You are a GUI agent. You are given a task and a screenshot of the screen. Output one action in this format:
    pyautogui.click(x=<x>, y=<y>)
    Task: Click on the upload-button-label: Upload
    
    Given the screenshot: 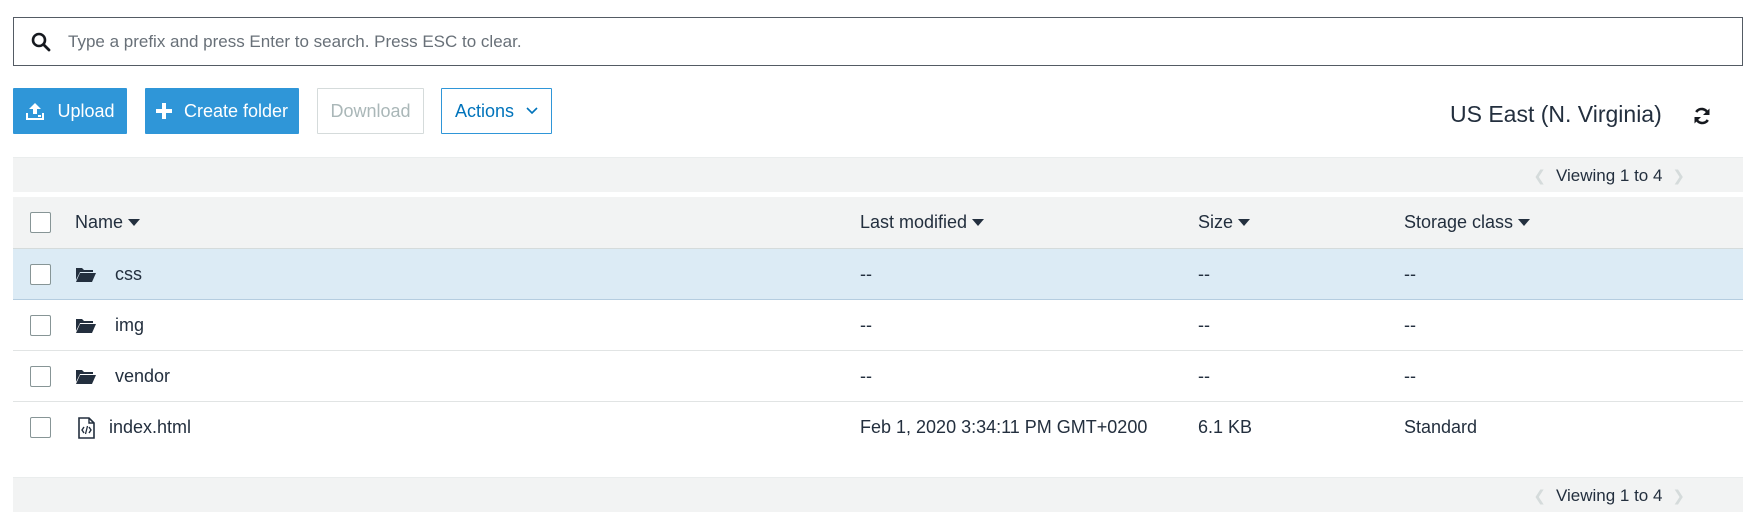 What is the action you would take?
    pyautogui.click(x=86, y=110)
    